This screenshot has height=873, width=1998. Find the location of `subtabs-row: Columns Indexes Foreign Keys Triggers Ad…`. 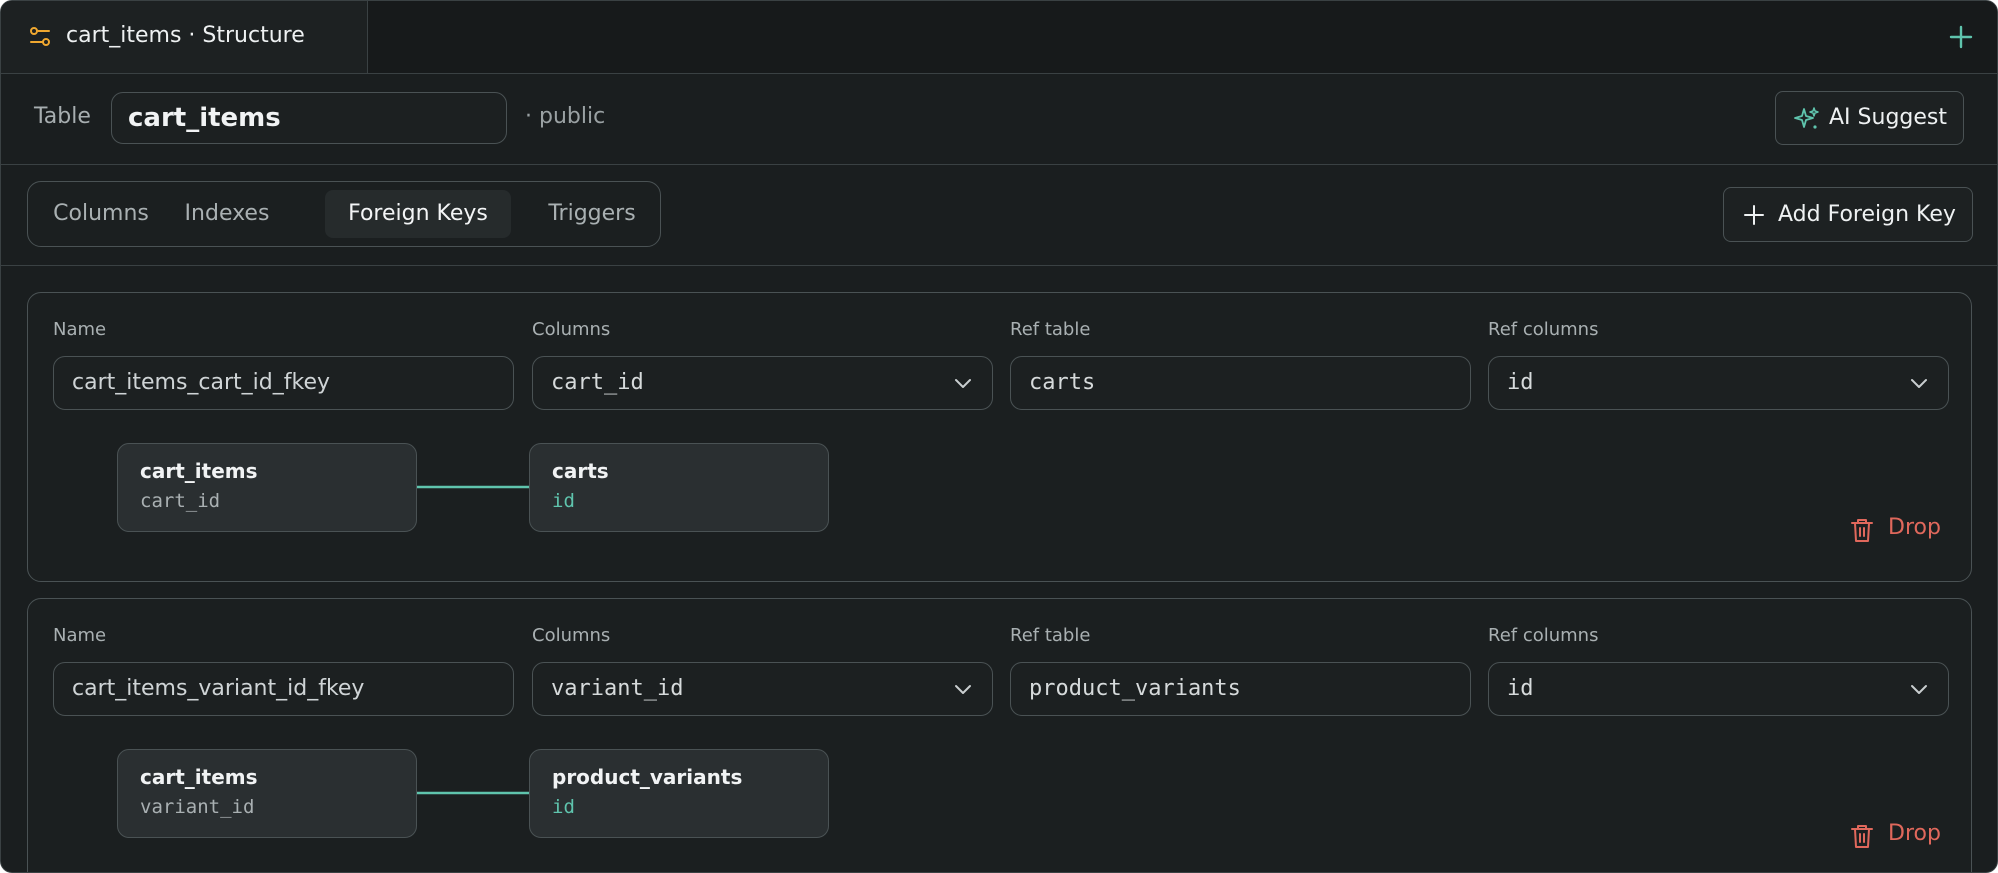

subtabs-row: Columns Indexes Foreign Keys Triggers Ad… is located at coordinates (999, 215).